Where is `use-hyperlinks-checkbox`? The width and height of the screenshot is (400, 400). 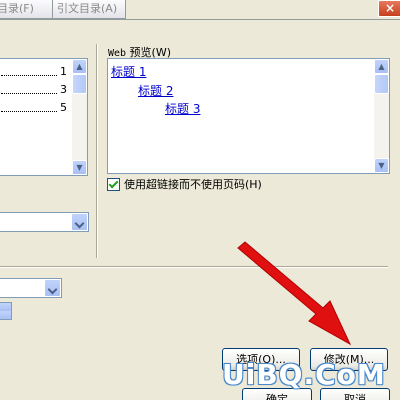
use-hyperlinks-checkbox is located at coordinates (113, 184).